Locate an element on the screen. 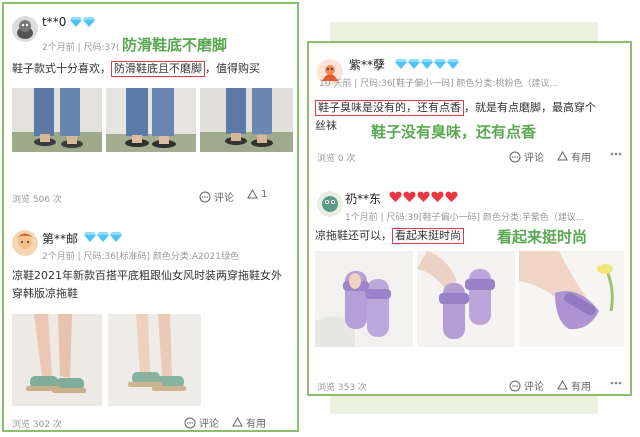 The width and height of the screenshot is (640, 437). review-text-part: 鞋子款式十分喜欢， is located at coordinates (61, 68).